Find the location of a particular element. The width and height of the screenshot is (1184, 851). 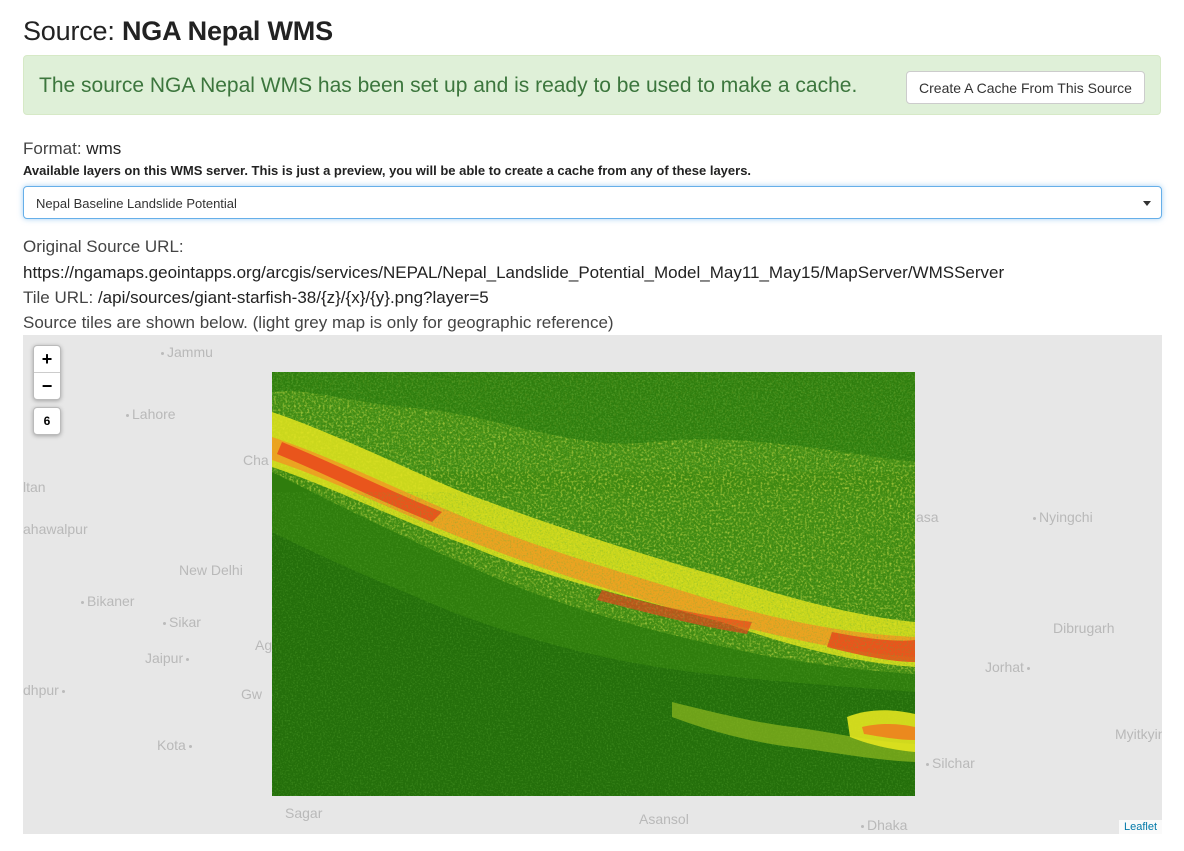

city-label: dhpur is located at coordinates (45, 690).